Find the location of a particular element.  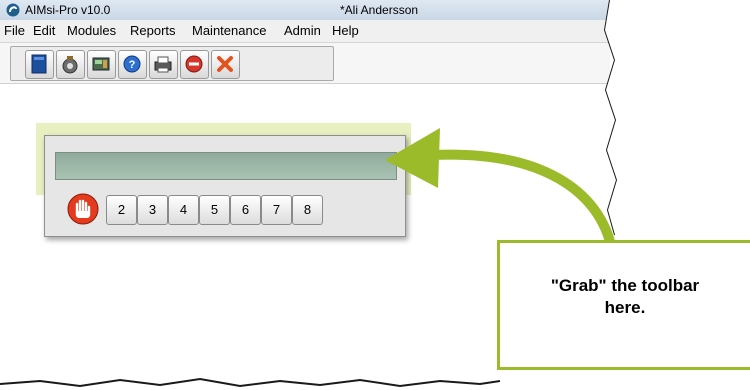

money-bag-icon is located at coordinates (70, 65).